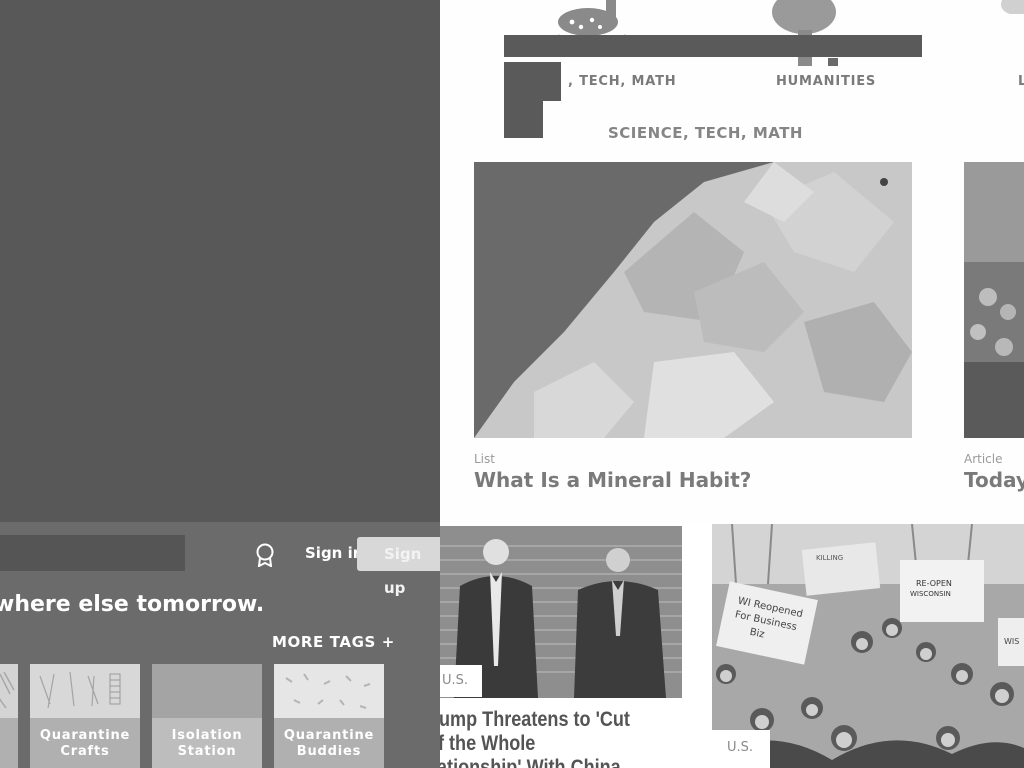  What do you see at coordinates (265, 555) in the screenshot?
I see `badge-icon` at bounding box center [265, 555].